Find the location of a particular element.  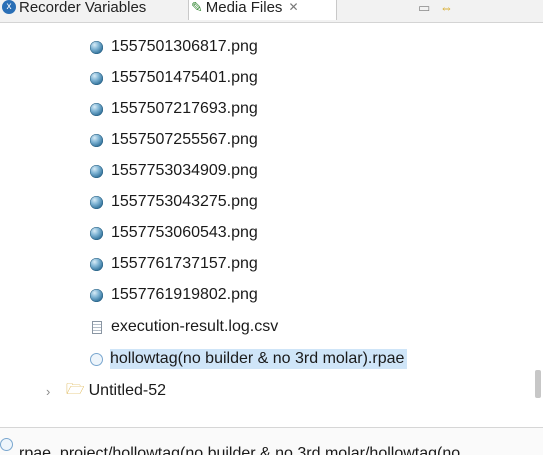

tab-label: Media Files is located at coordinates (244, 8).